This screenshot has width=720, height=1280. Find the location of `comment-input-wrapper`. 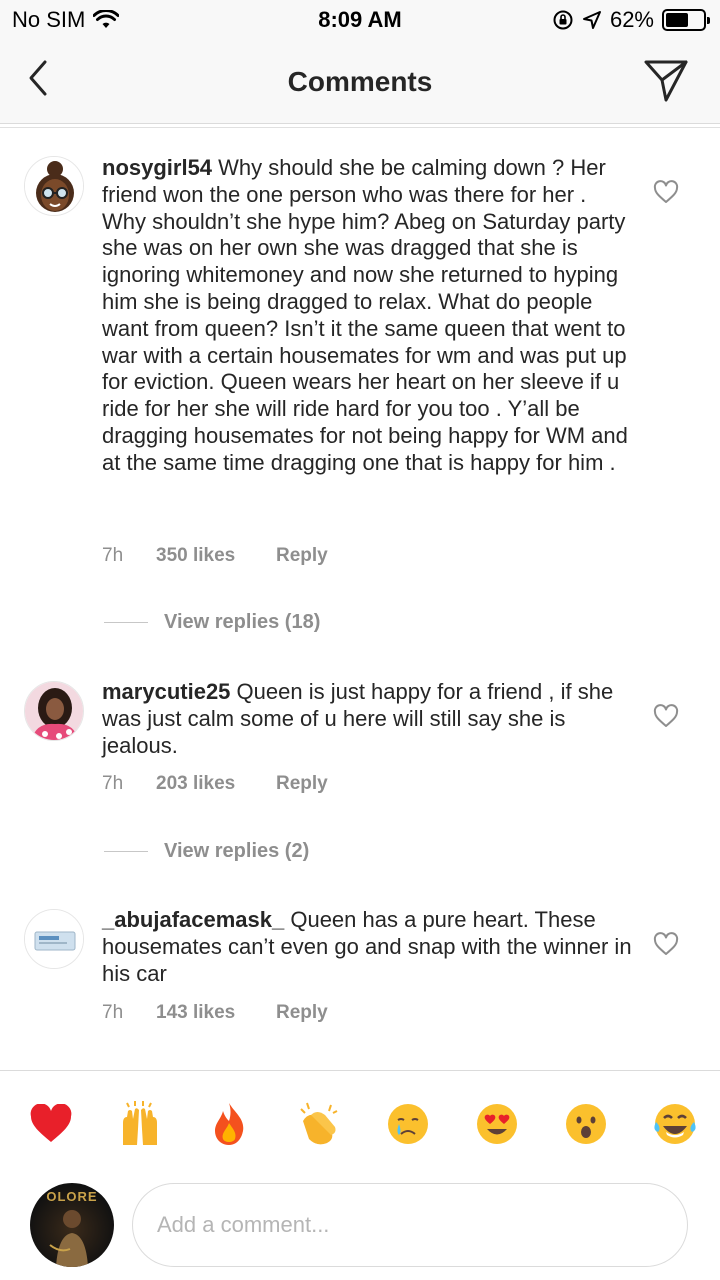

comment-input-wrapper is located at coordinates (410, 1225).